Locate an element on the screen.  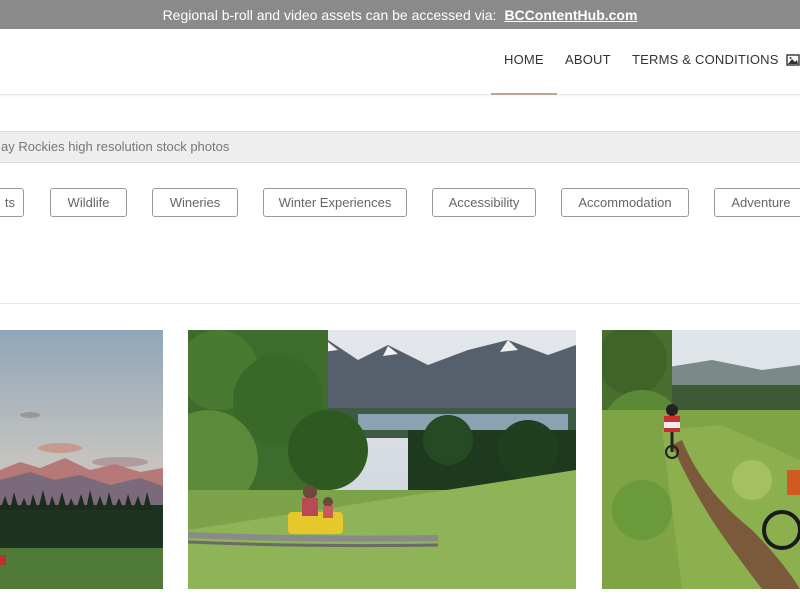
category-pill-arts: ts is located at coordinates (12, 202).